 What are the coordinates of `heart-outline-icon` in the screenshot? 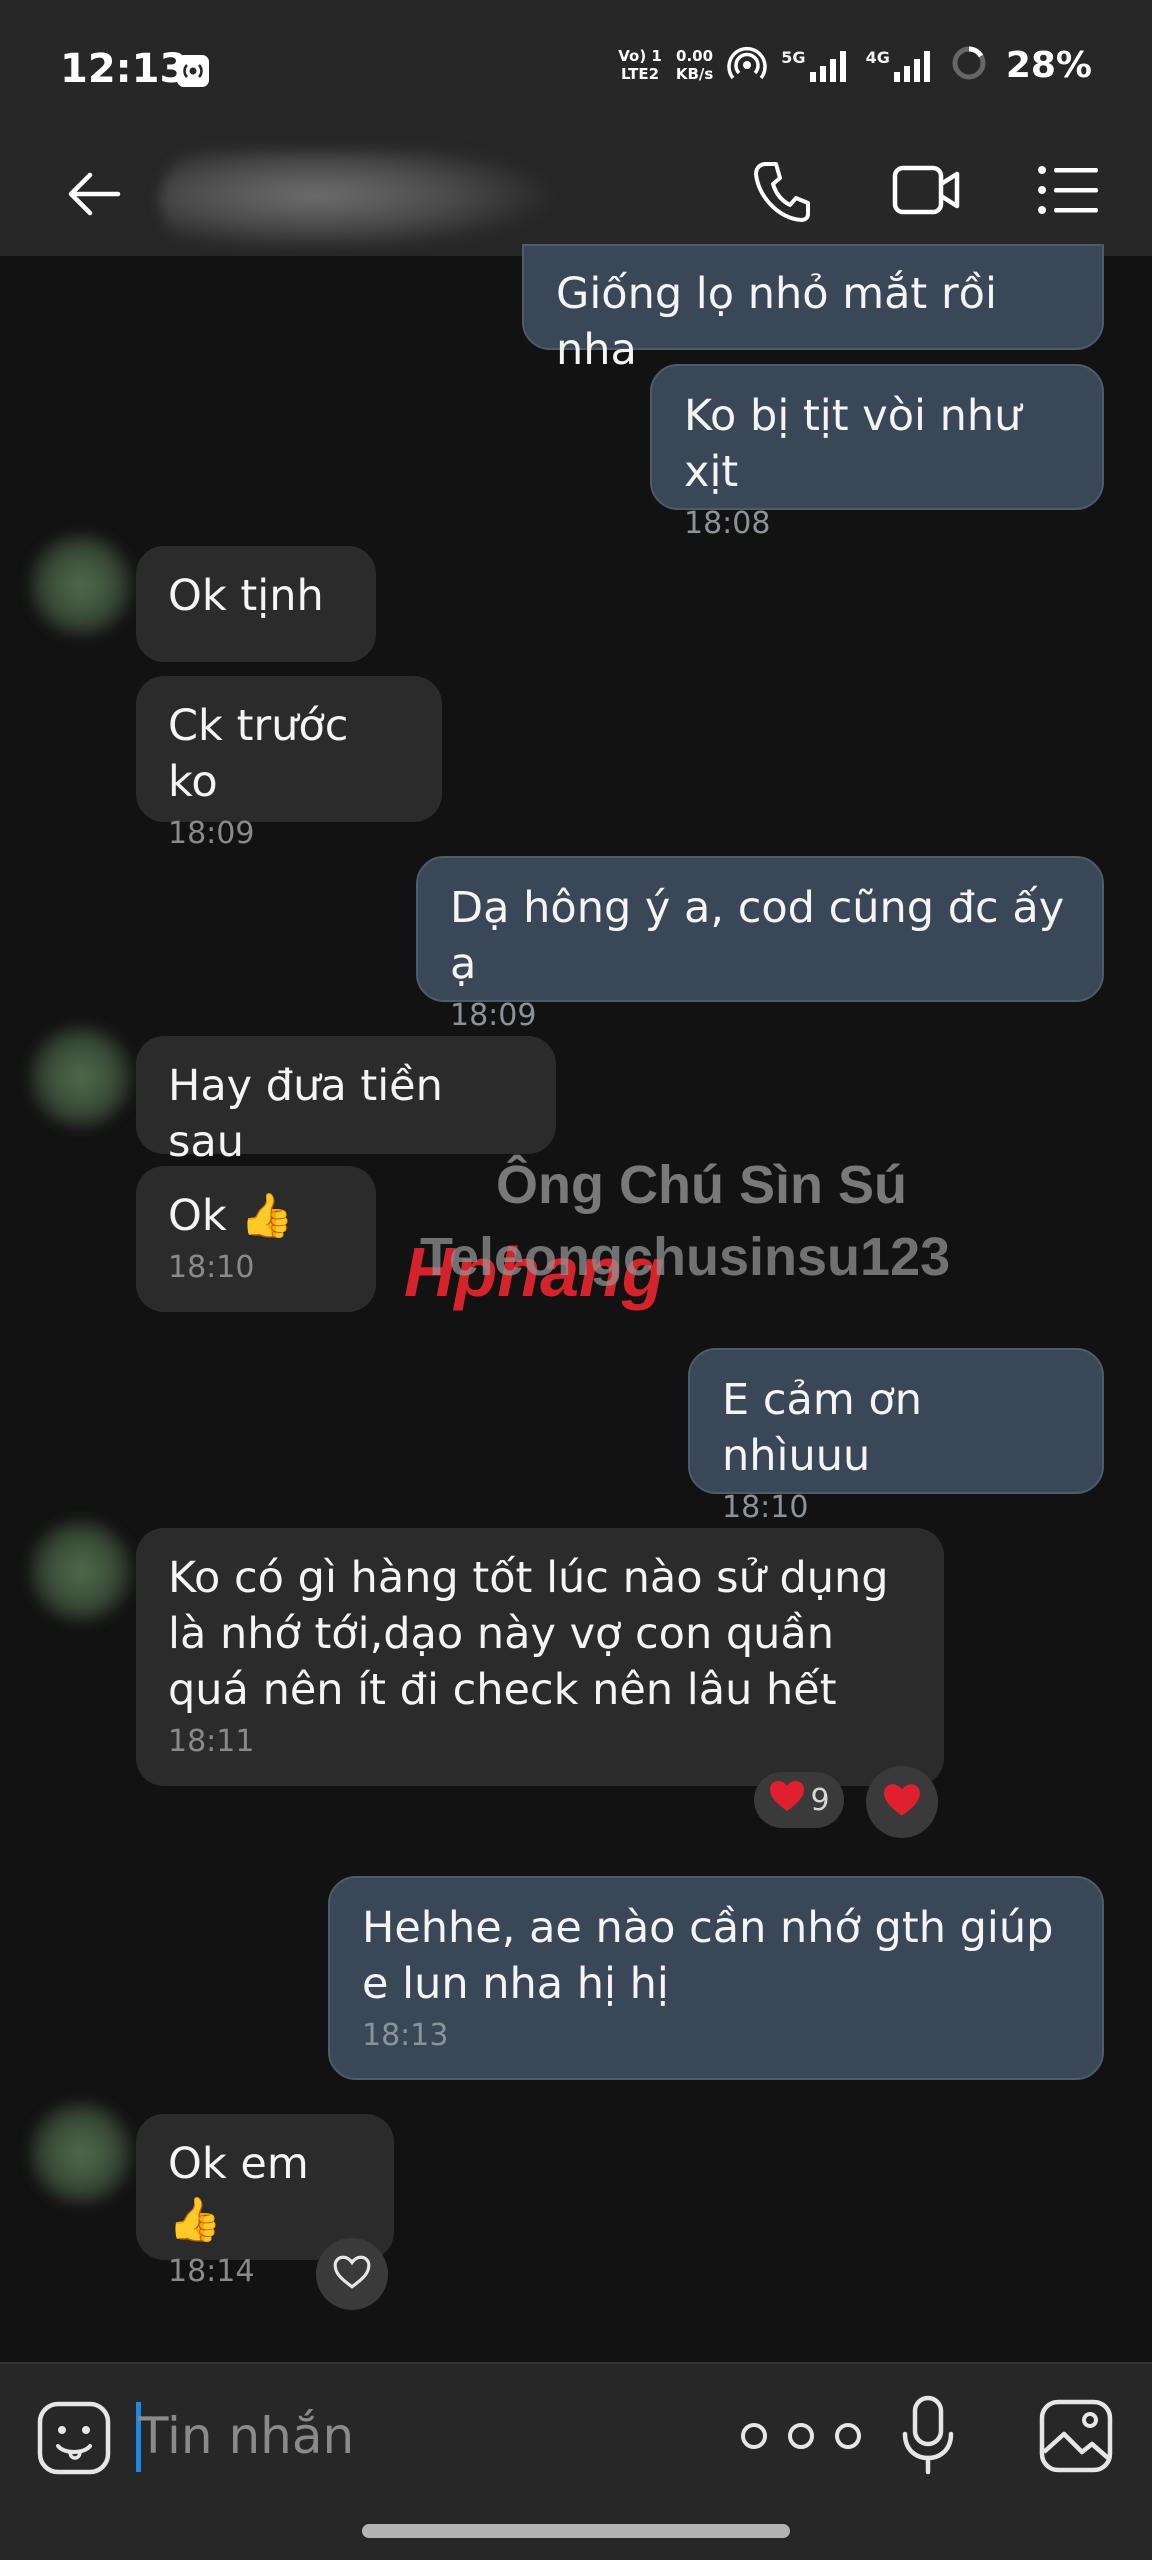 It's located at (352, 2274).